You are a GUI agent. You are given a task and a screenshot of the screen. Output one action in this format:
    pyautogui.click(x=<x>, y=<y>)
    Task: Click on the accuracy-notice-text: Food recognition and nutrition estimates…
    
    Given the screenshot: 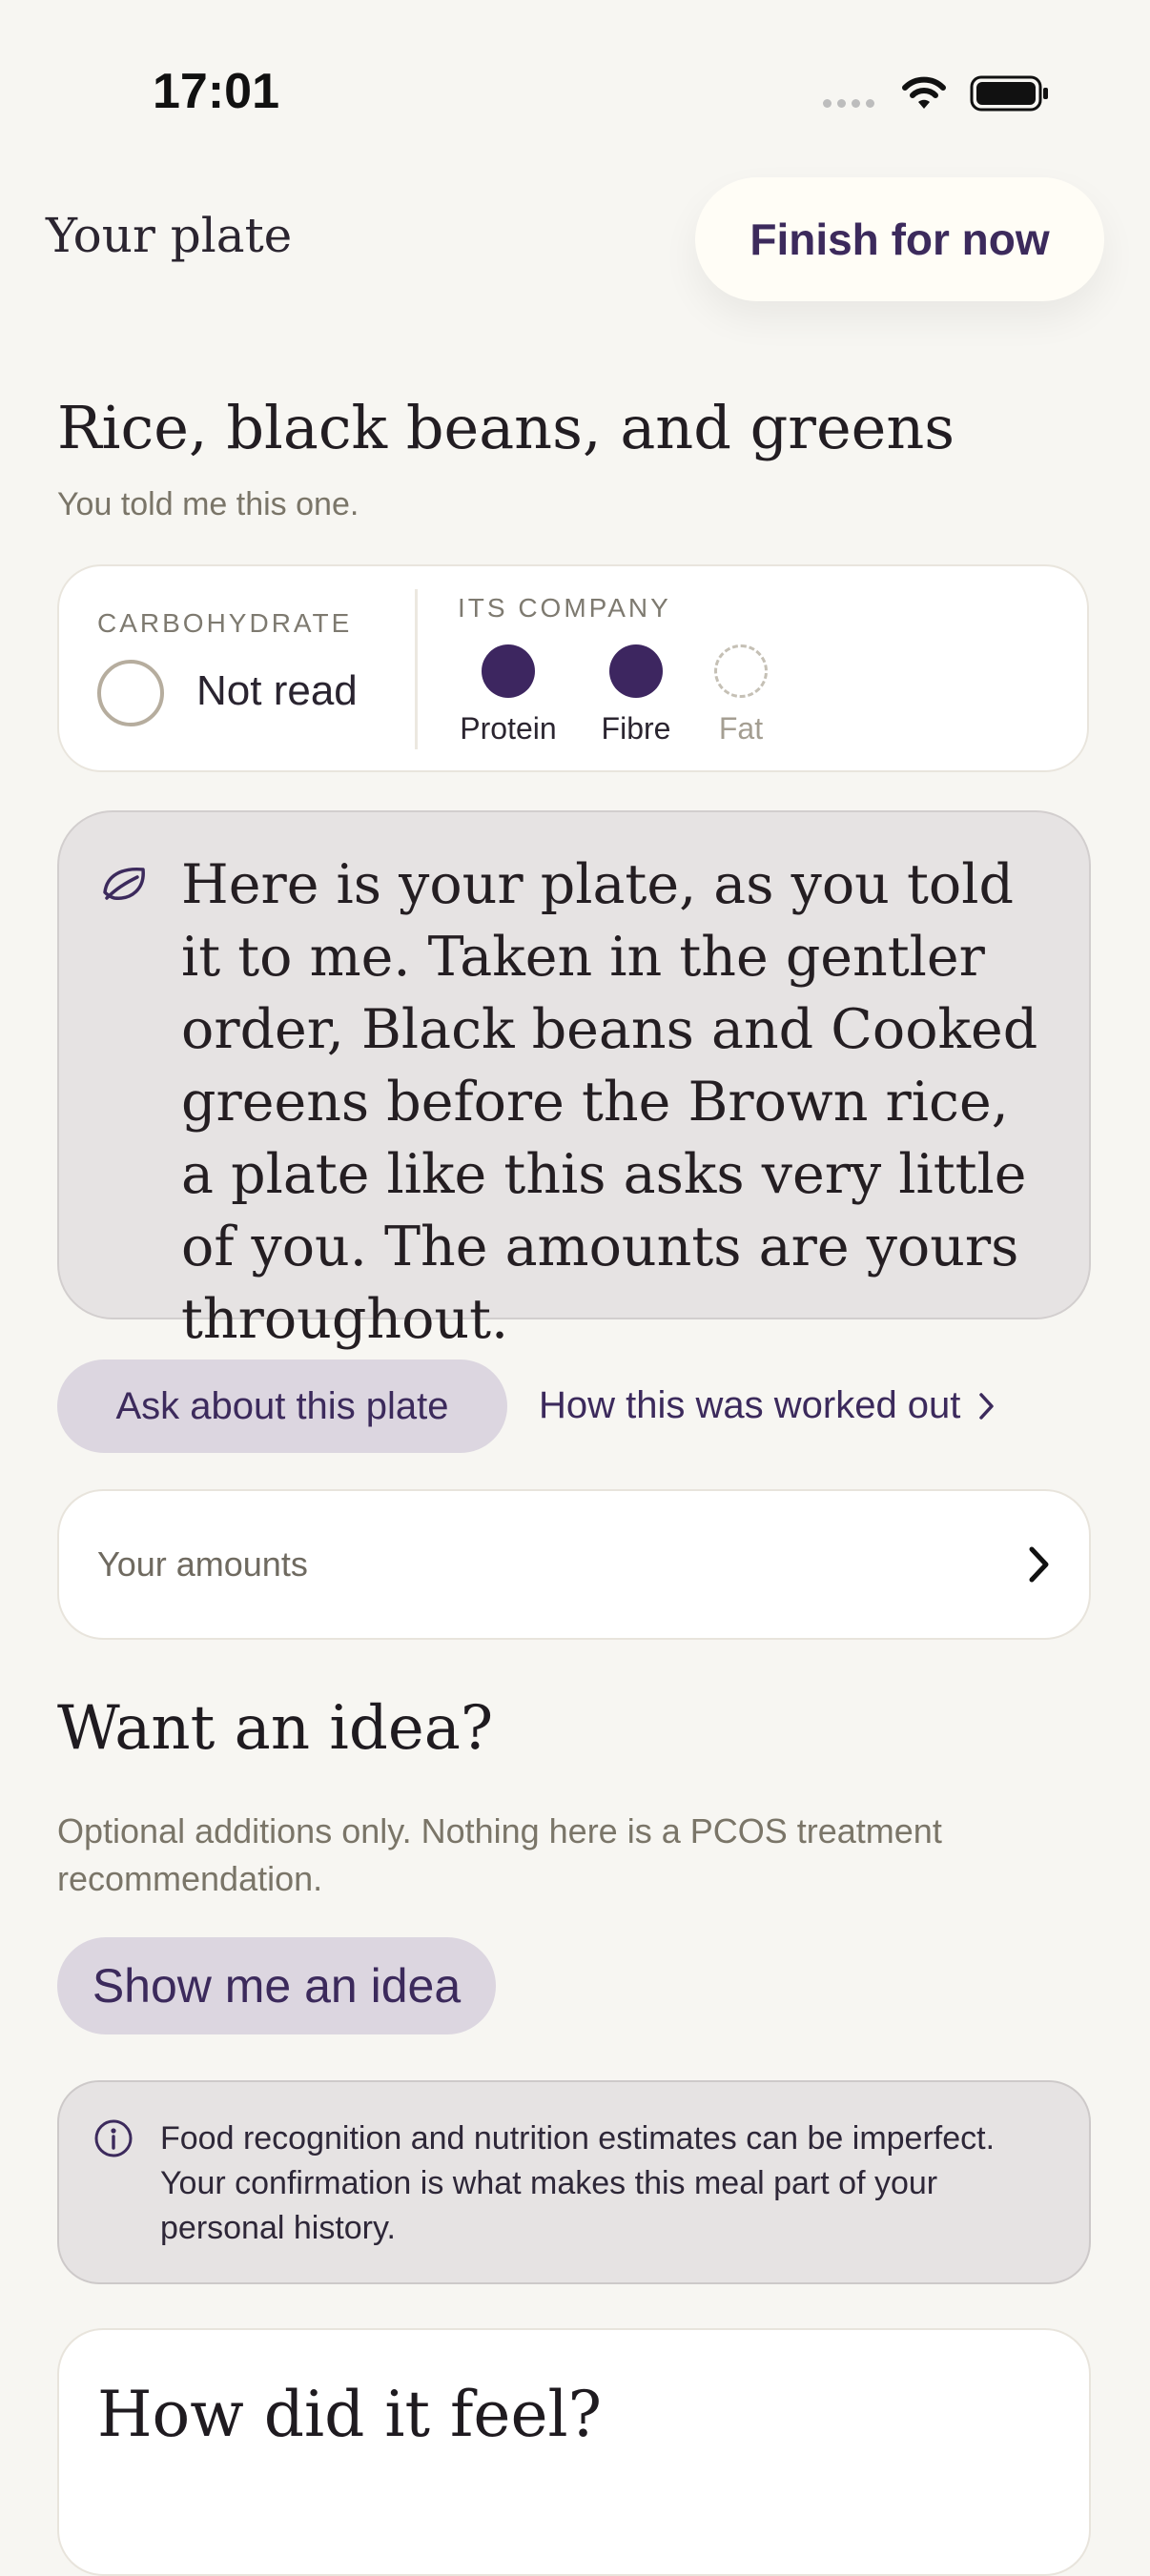 What is the action you would take?
    pyautogui.click(x=578, y=2183)
    